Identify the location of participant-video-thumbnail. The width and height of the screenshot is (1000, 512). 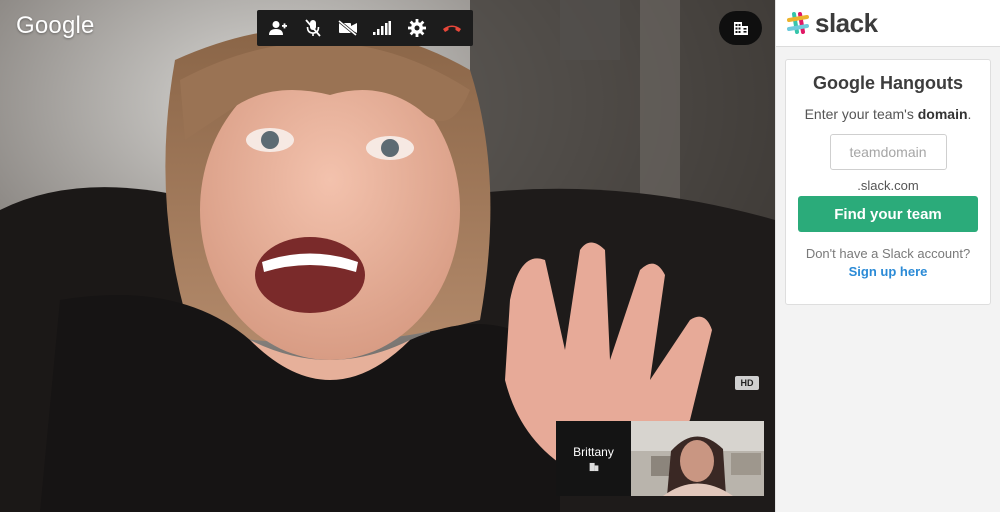
(697, 458).